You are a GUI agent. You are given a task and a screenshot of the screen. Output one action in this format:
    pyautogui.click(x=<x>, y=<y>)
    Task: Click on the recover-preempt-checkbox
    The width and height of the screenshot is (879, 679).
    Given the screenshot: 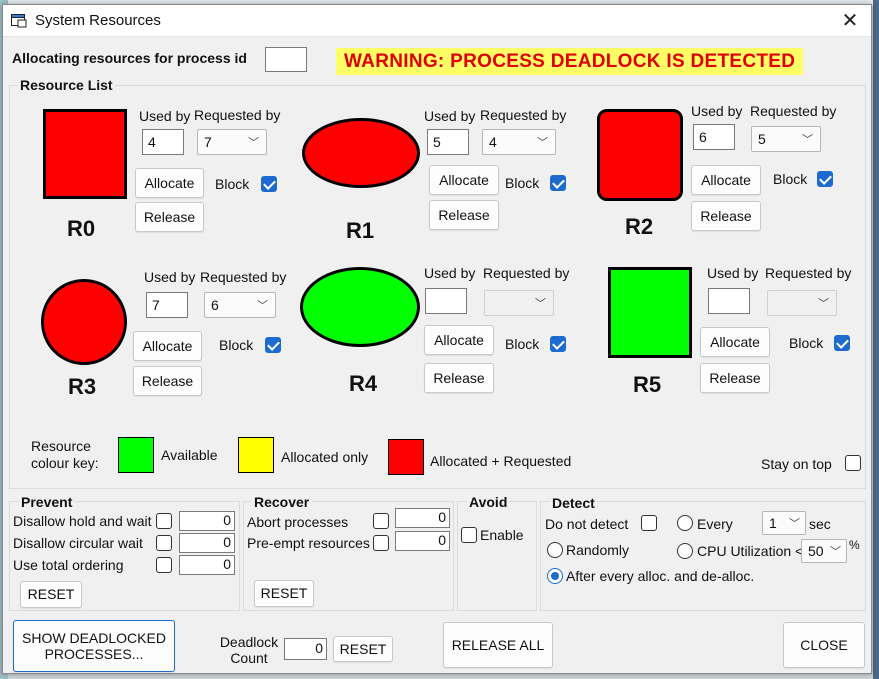 What is the action you would take?
    pyautogui.click(x=381, y=543)
    